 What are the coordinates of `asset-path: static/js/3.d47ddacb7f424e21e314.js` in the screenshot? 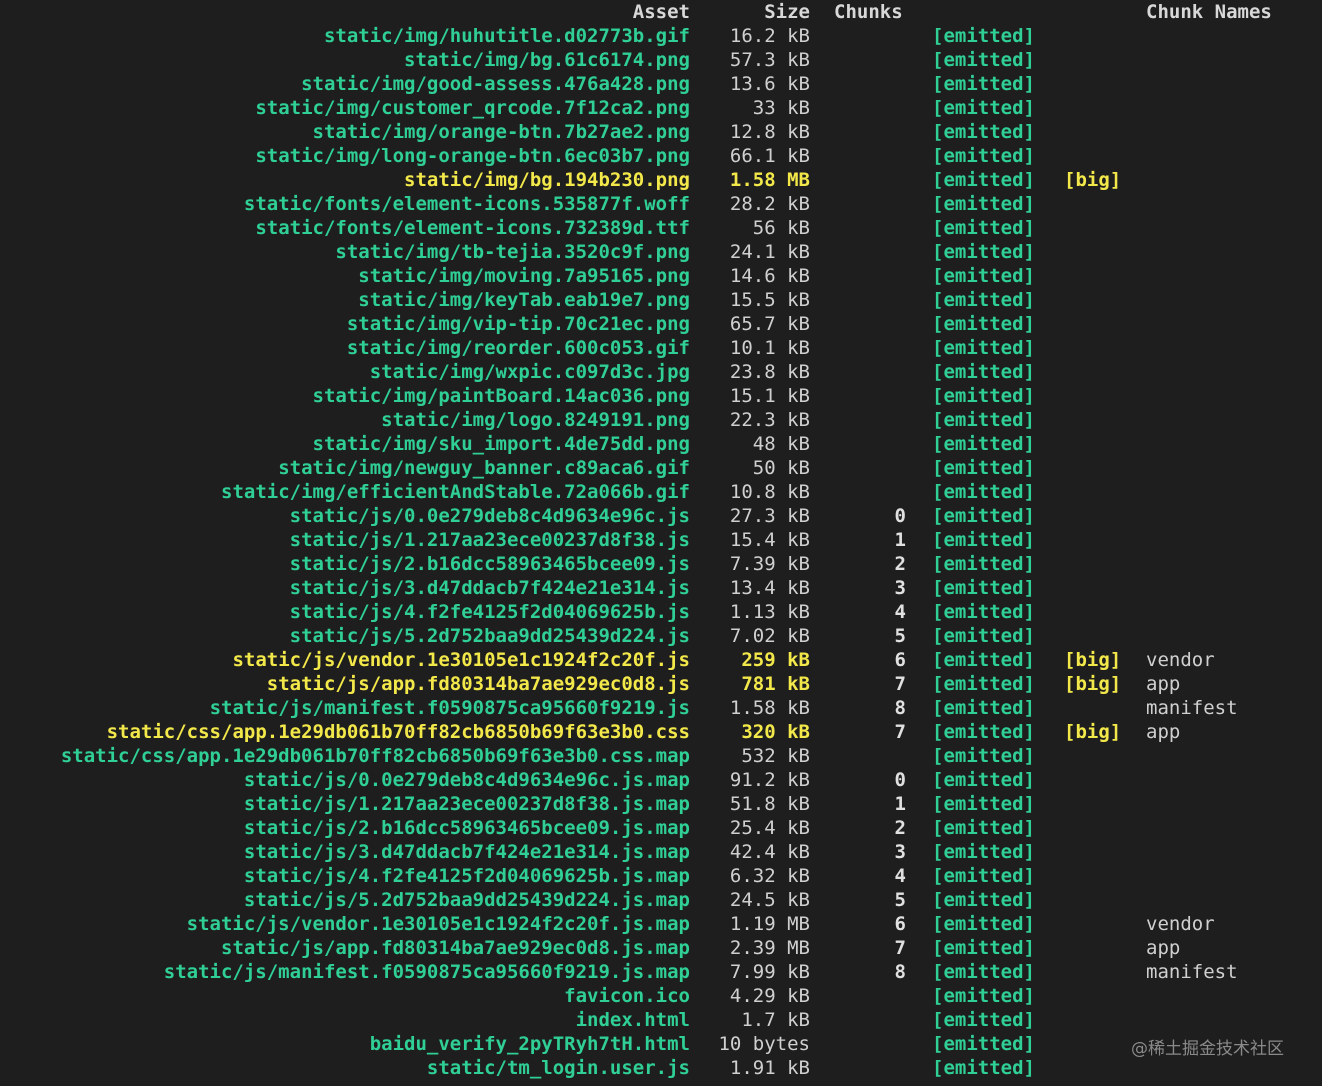 It's located at (489, 588).